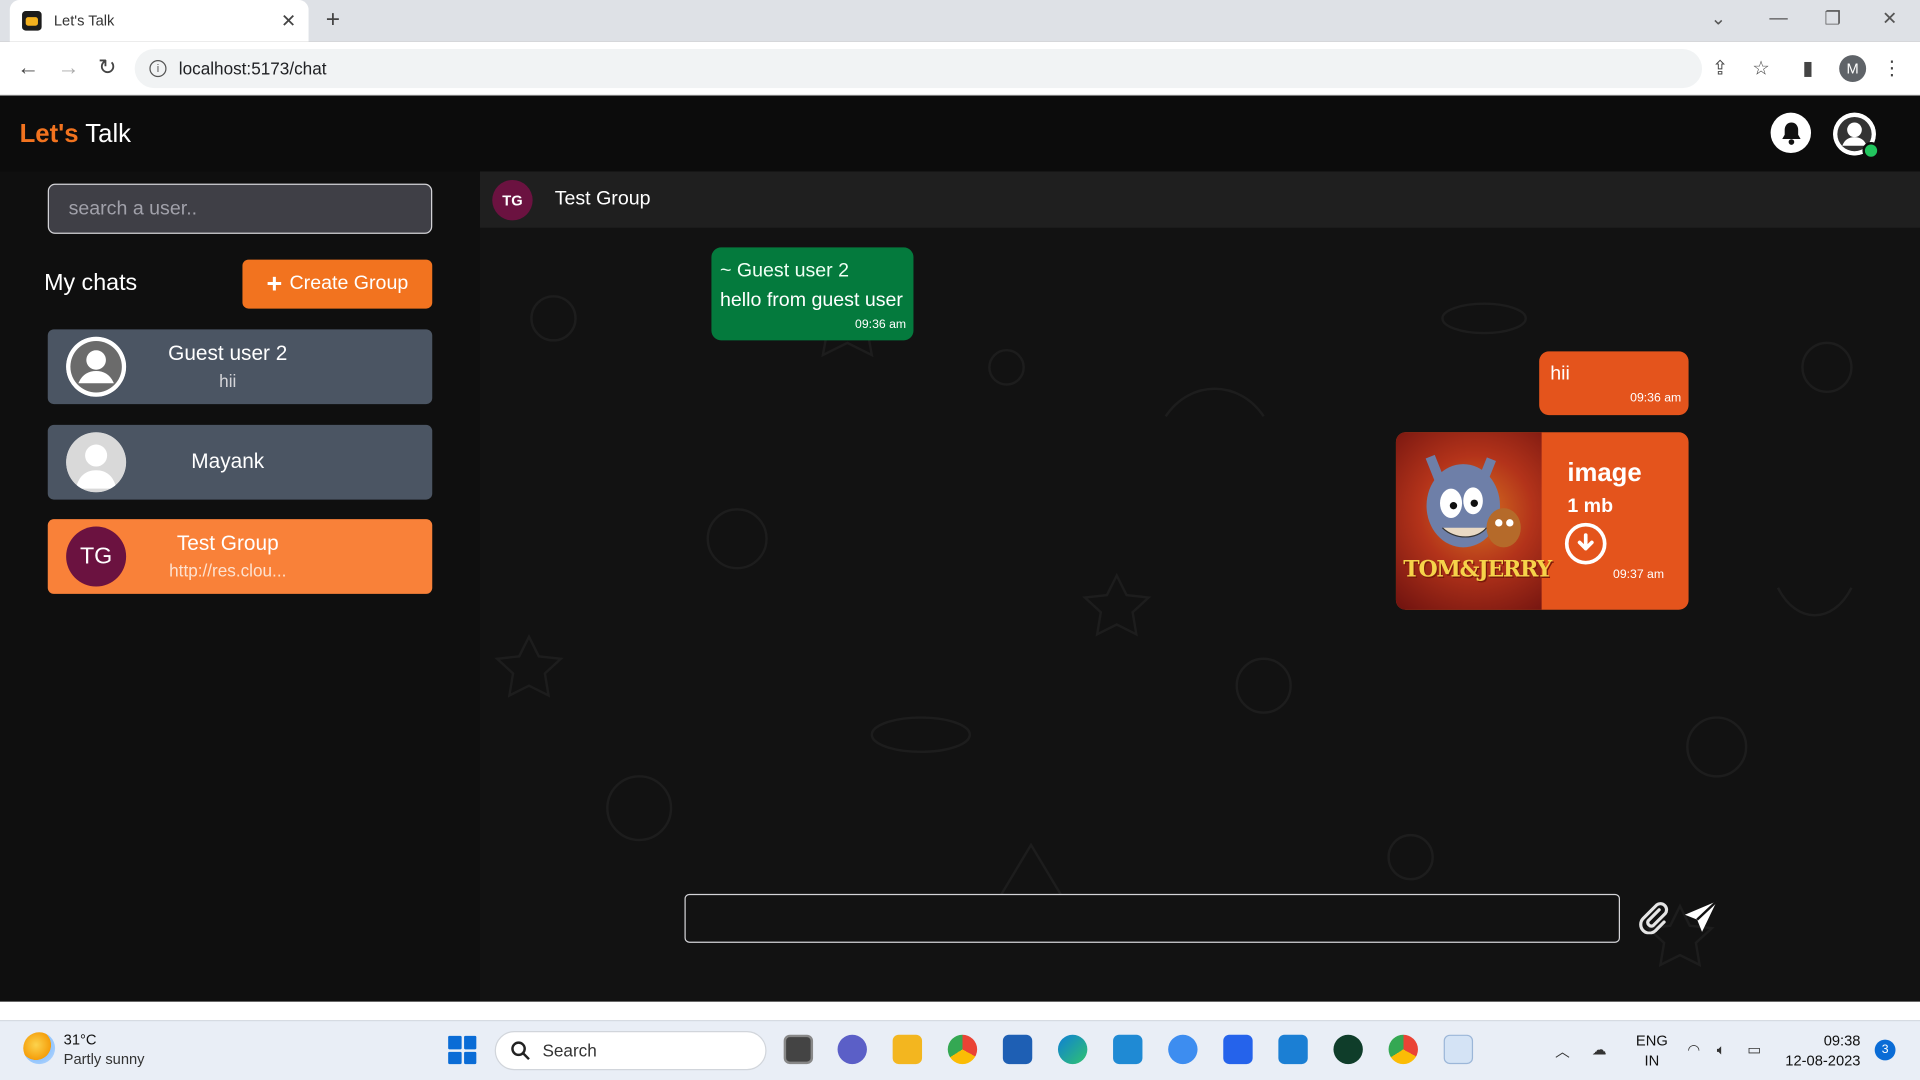 This screenshot has width=1920, height=1080. What do you see at coordinates (1889, 18) in the screenshot?
I see `window-close-icon: ✕` at bounding box center [1889, 18].